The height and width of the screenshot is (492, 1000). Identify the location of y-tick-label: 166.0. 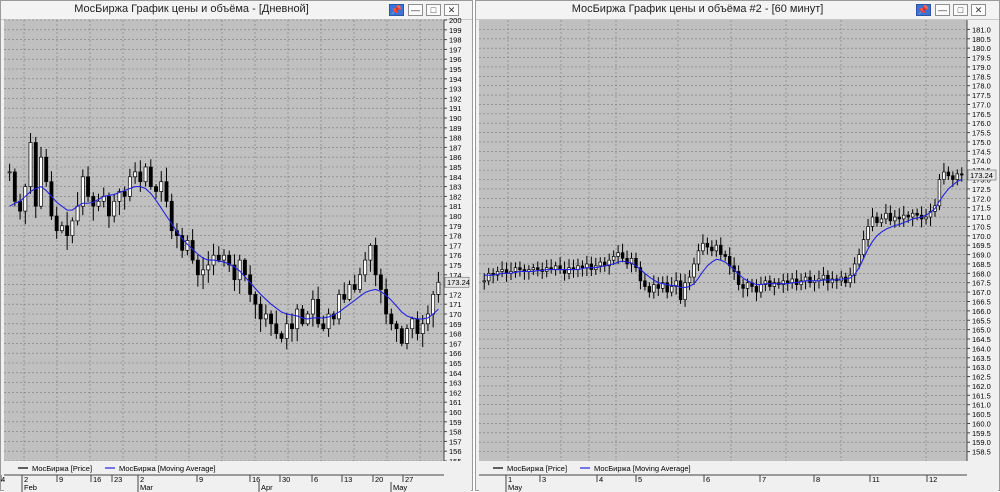
(981, 311).